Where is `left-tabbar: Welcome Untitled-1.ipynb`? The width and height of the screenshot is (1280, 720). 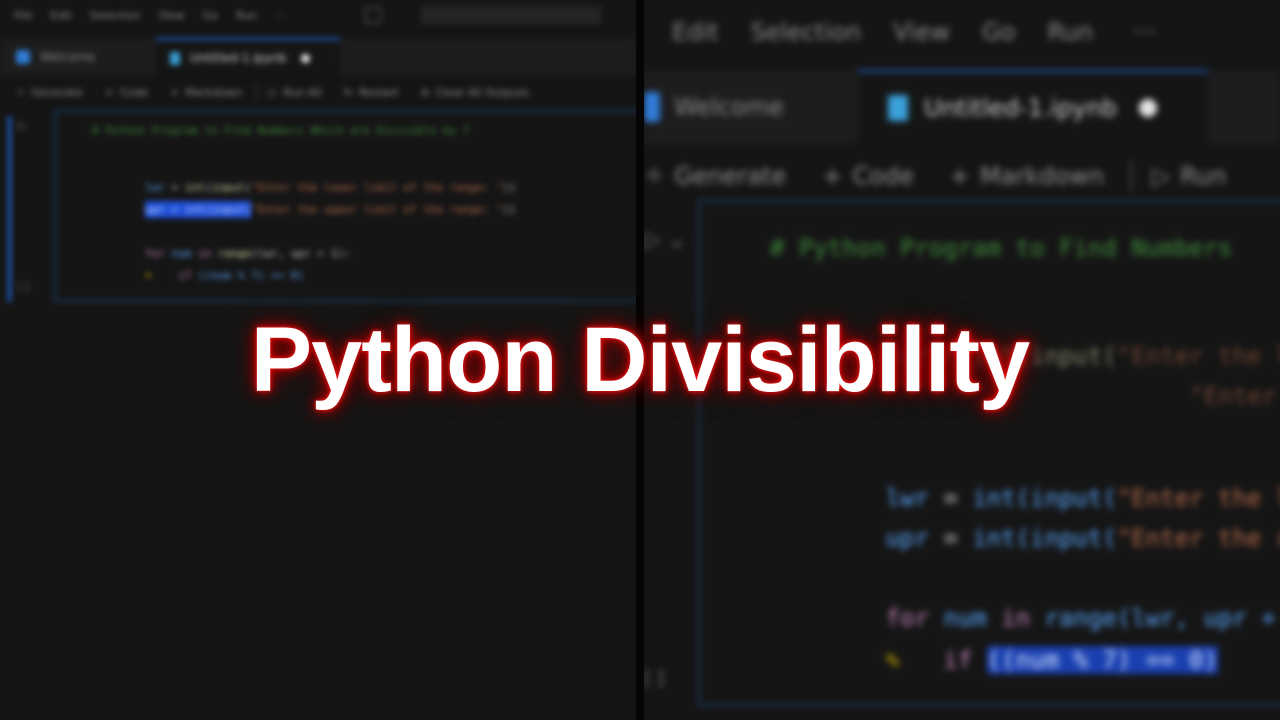 left-tabbar: Welcome Untitled-1.ipynb is located at coordinates (318, 57).